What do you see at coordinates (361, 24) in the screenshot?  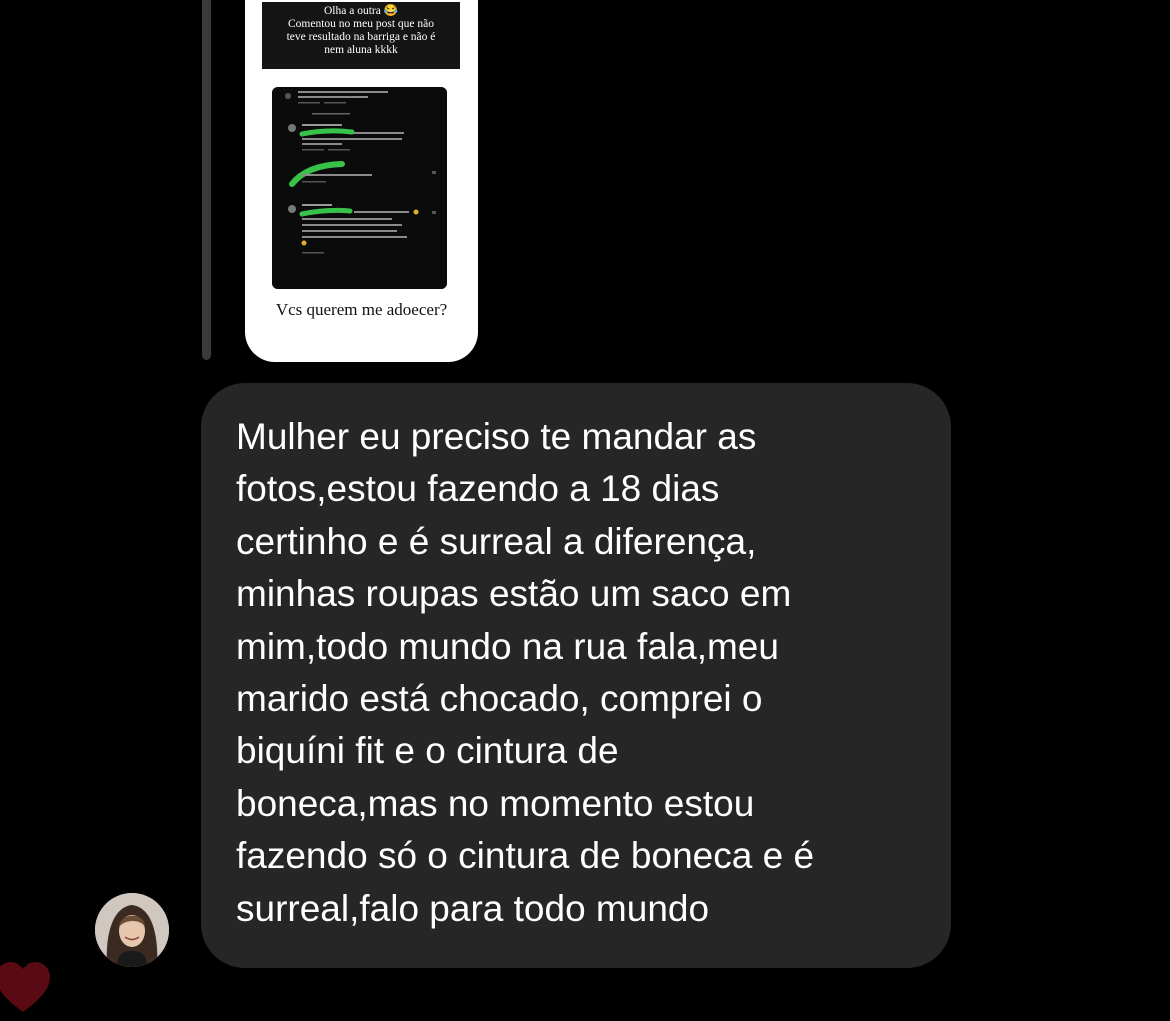 I see `story-caption-line: Comentou no meu post que não` at bounding box center [361, 24].